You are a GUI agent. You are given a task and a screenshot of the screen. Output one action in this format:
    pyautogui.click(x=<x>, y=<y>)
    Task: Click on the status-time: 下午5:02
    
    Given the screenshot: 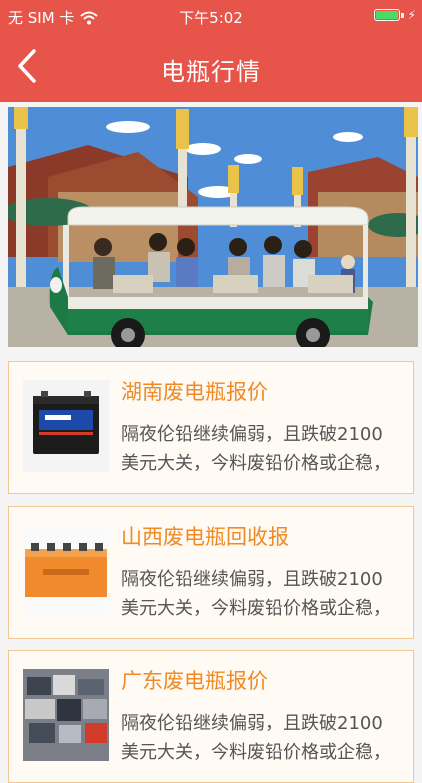 What is the action you would take?
    pyautogui.click(x=211, y=18)
    